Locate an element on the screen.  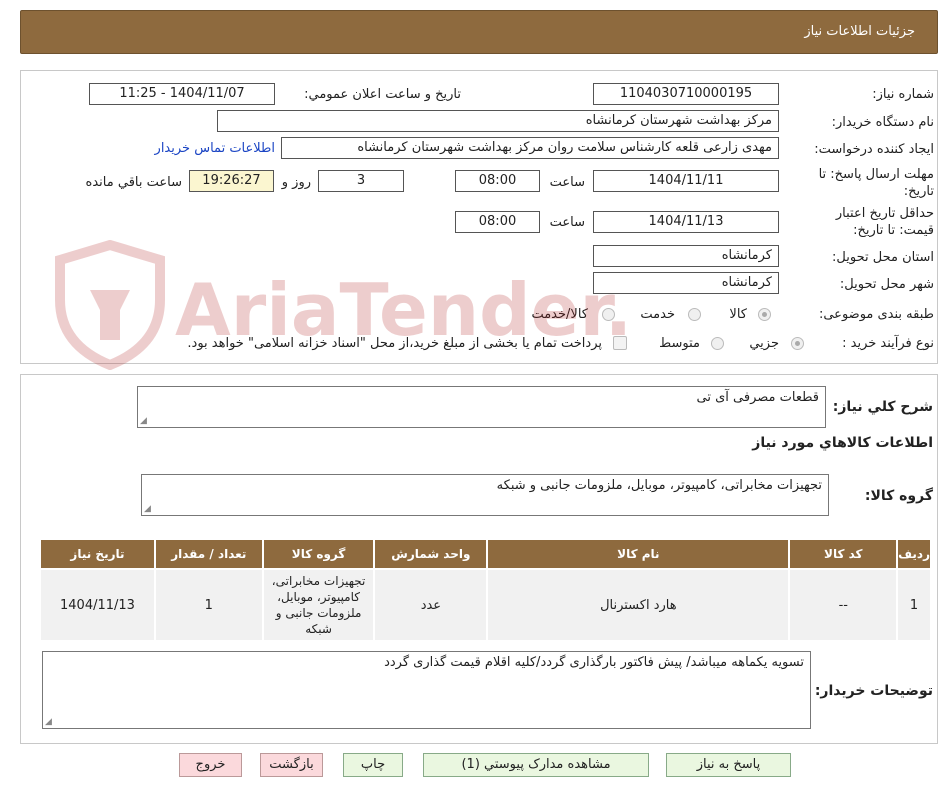
validity-date-field: 1404/11/13 is located at coordinates (686, 222).